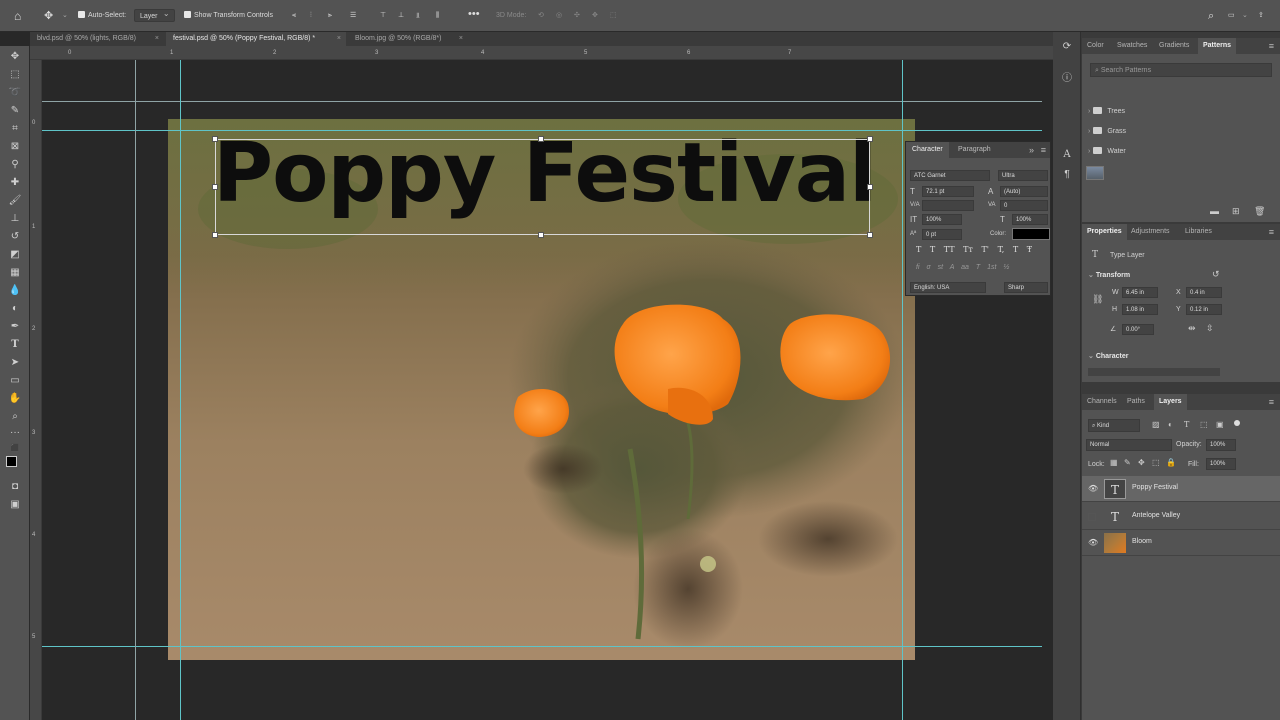 The width and height of the screenshot is (1280, 720). I want to click on healing-tool-icon: ✚, so click(15, 183).